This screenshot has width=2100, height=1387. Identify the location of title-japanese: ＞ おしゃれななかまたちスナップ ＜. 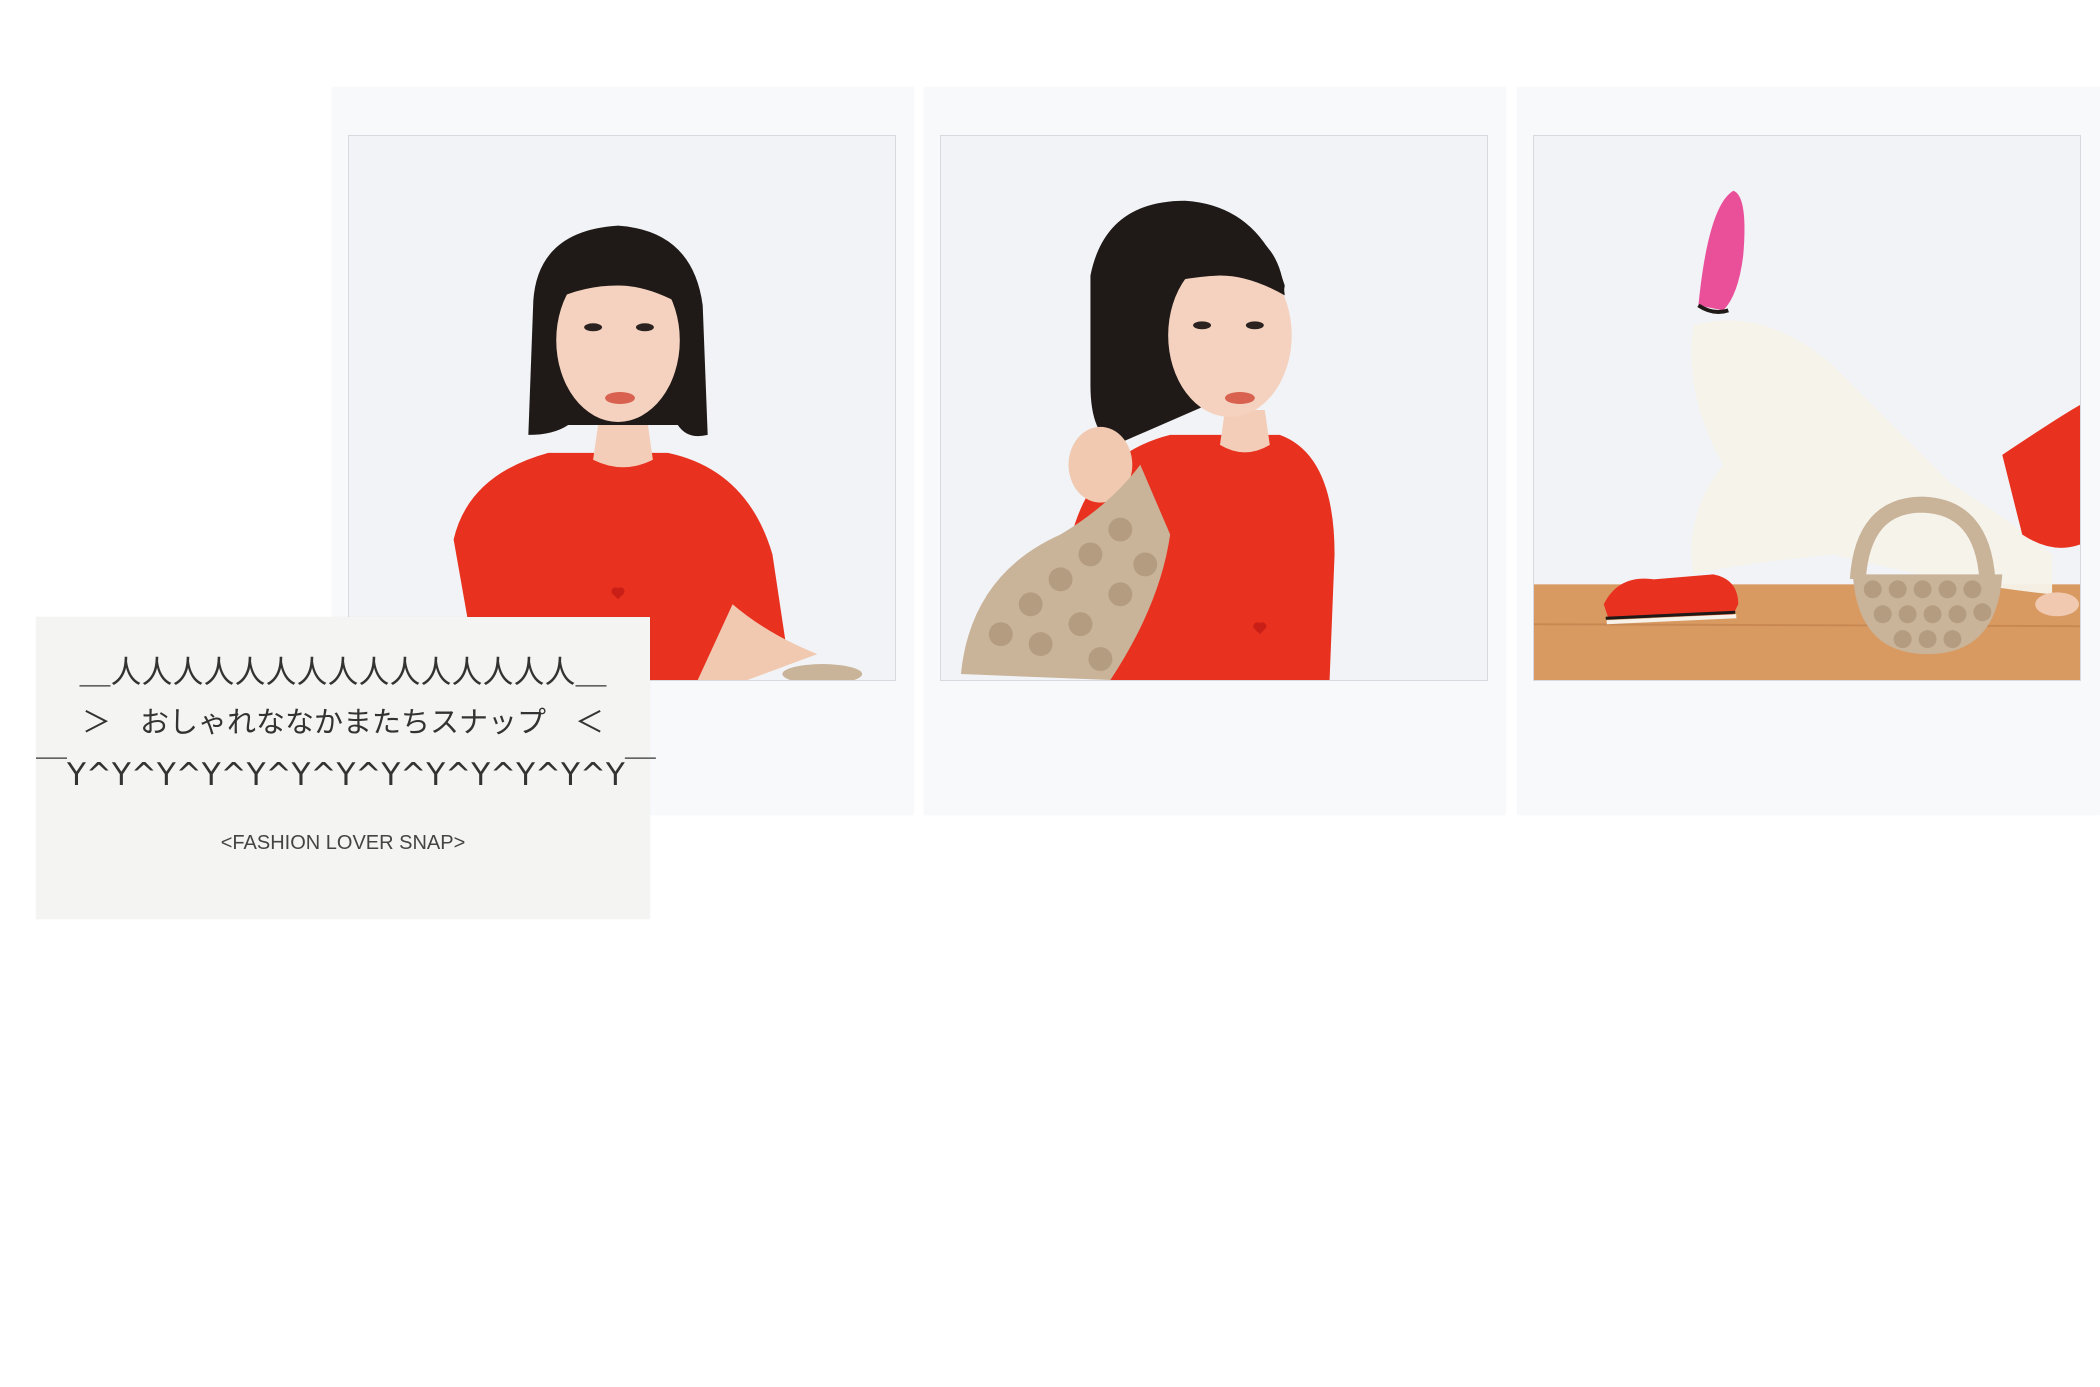
(342, 722).